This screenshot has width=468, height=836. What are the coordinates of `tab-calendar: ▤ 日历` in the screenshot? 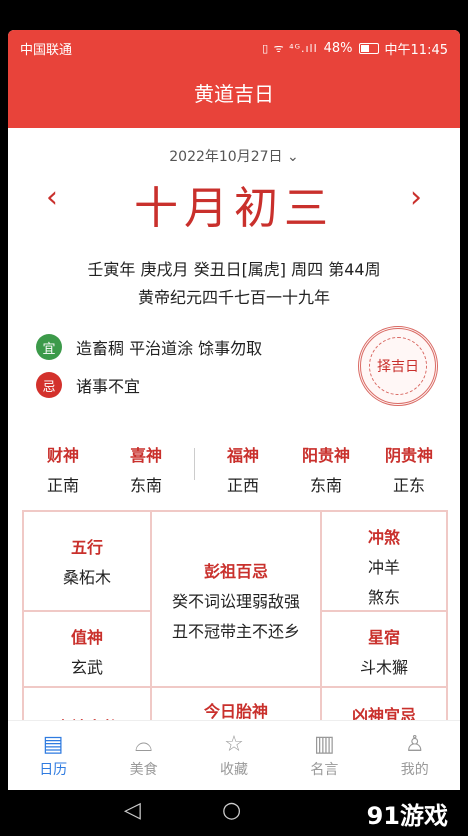 It's located at (53, 755).